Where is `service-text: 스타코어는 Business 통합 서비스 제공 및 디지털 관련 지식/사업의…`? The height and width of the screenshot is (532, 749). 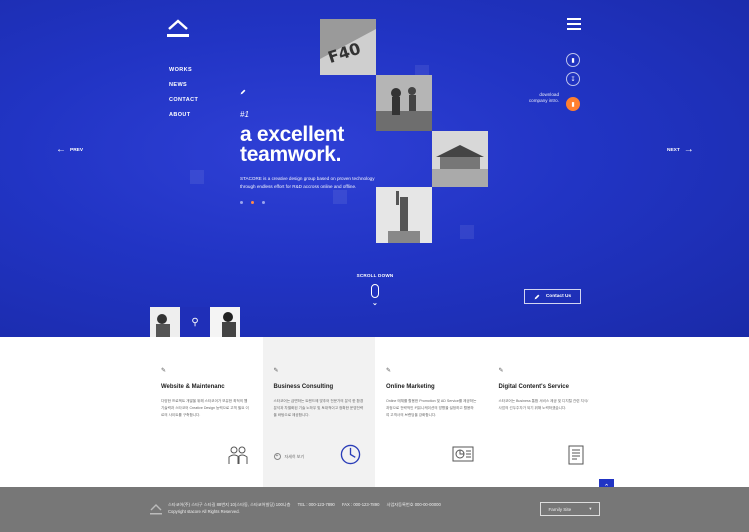 service-text: 스타코어는 Business 통합 서비스 제공 및 디지털 관련 지식/사업의… is located at coordinates (543, 404).